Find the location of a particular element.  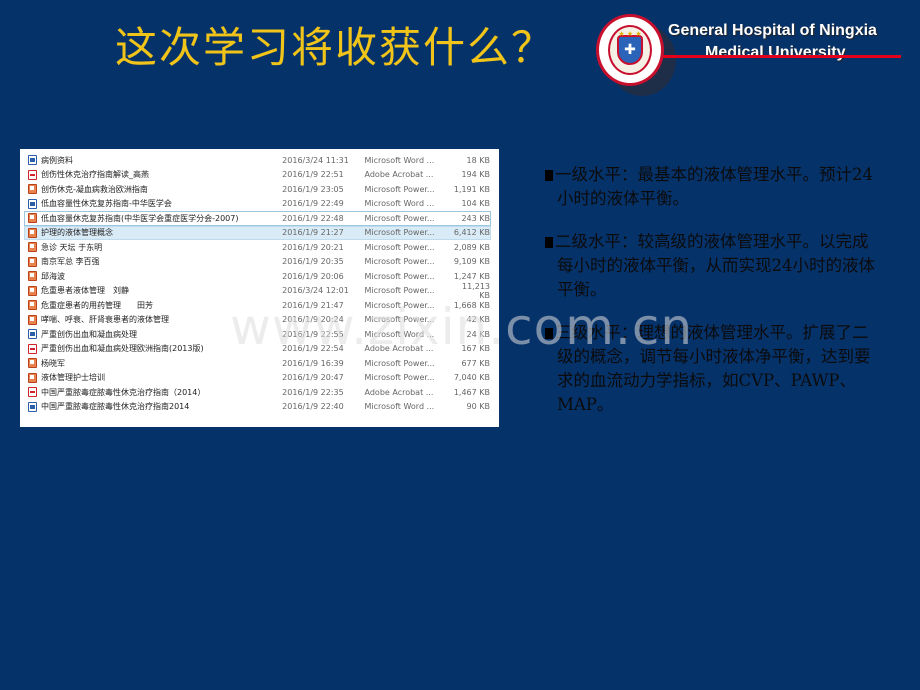

file-name: 低血容量休克复苏指南(中华医学会重症医学分会-2007) is located at coordinates (140, 218).